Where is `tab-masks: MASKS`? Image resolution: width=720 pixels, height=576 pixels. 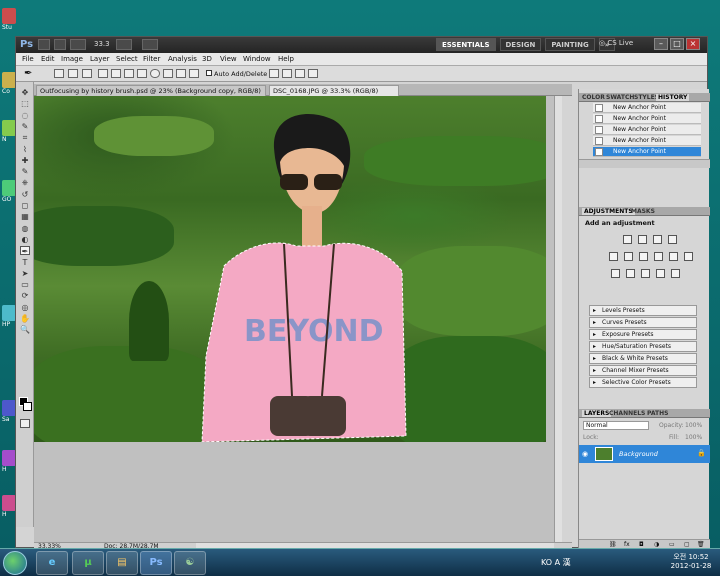
tab-masks: MASKS is located at coordinates (643, 211).